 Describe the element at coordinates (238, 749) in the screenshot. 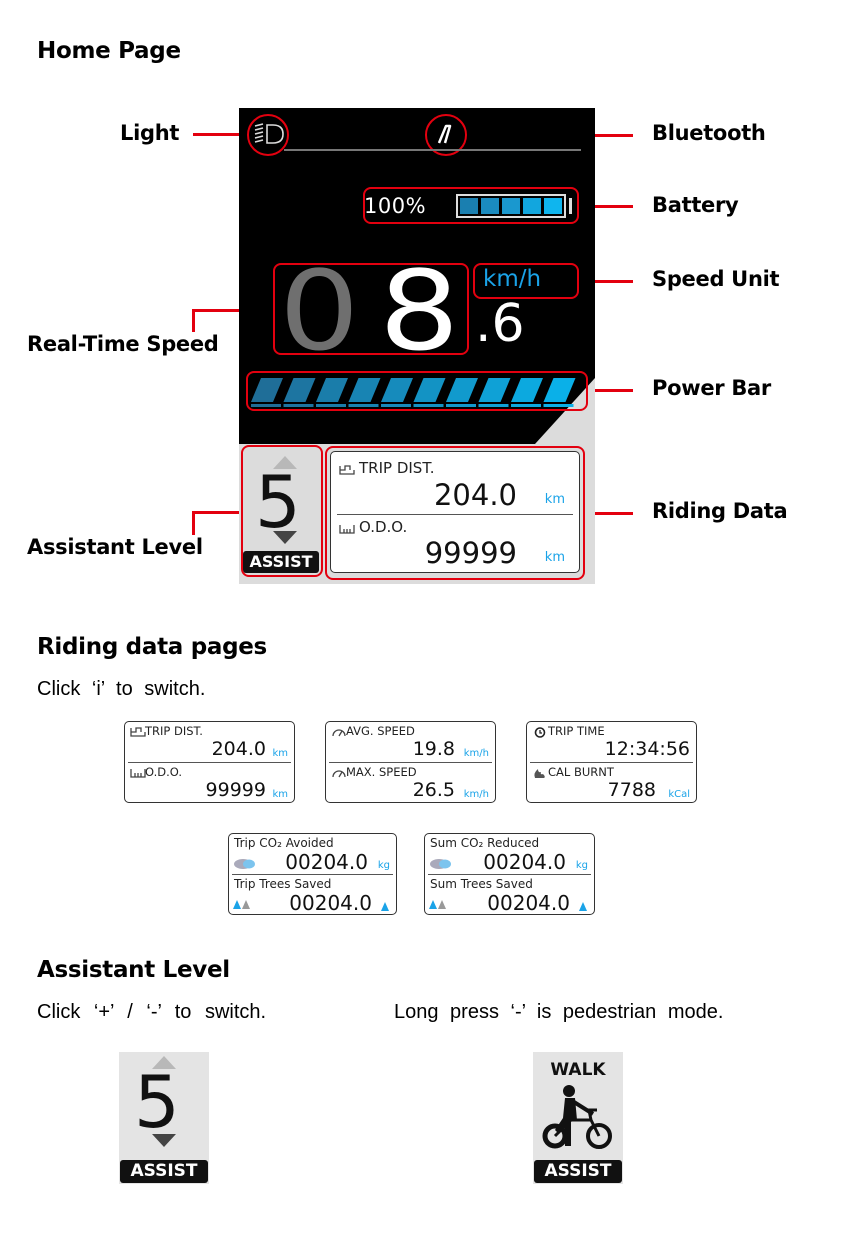

I see `data-value: 204.0` at that location.